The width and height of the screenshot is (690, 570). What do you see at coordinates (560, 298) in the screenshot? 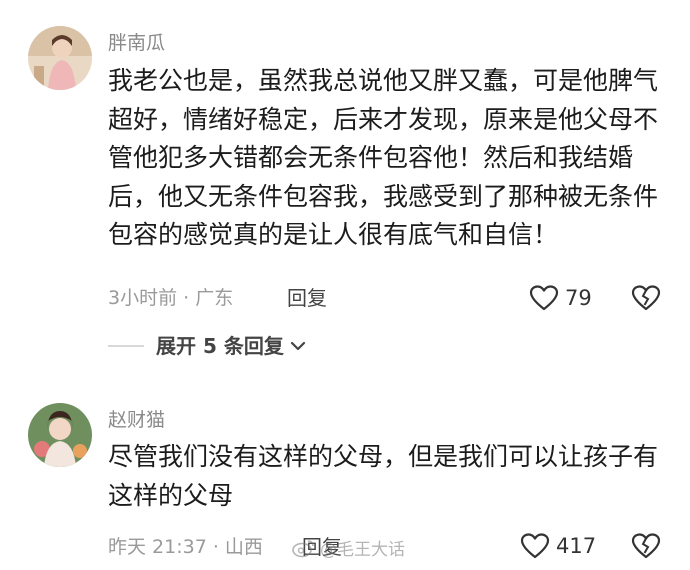
I see `like-button: 79` at bounding box center [560, 298].